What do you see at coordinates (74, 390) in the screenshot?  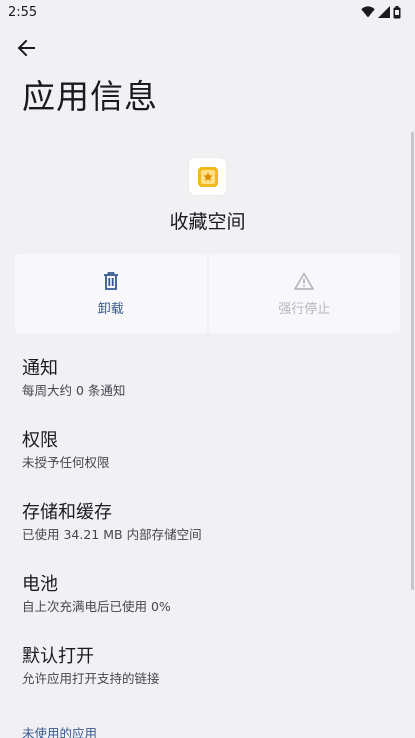 I see `setting-summary: 每周大约 0 条通知` at bounding box center [74, 390].